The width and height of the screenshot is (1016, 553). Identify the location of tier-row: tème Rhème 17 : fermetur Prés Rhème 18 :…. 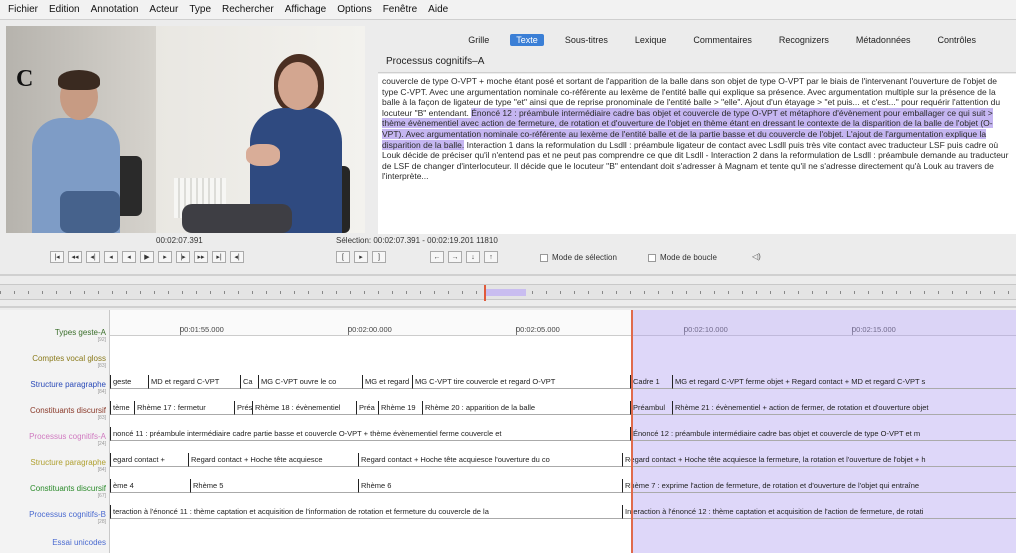
(563, 408).